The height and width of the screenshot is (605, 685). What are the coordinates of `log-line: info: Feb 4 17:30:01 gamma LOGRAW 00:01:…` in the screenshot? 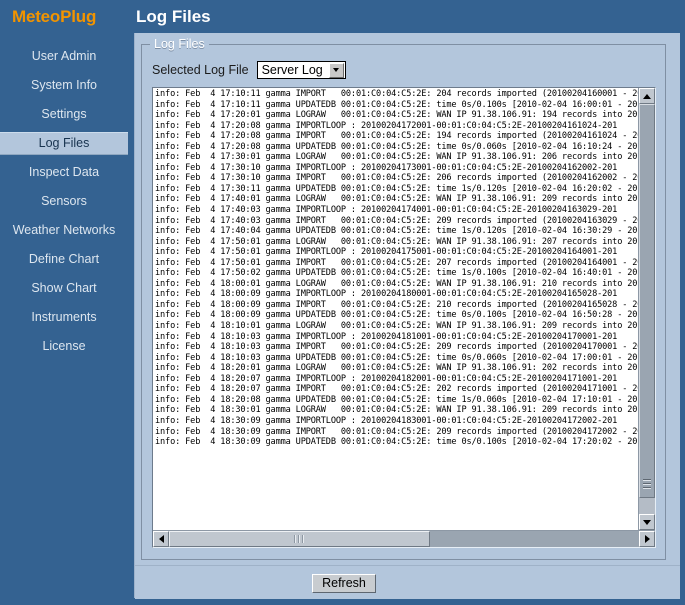 It's located at (396, 157).